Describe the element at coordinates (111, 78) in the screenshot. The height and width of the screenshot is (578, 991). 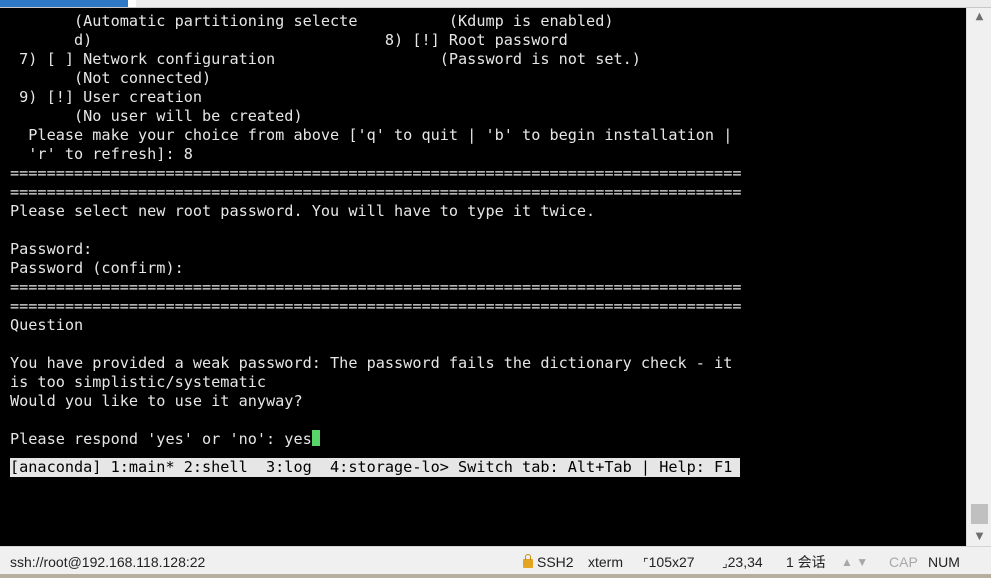
I see `terminal-line: (Not connected)` at that location.